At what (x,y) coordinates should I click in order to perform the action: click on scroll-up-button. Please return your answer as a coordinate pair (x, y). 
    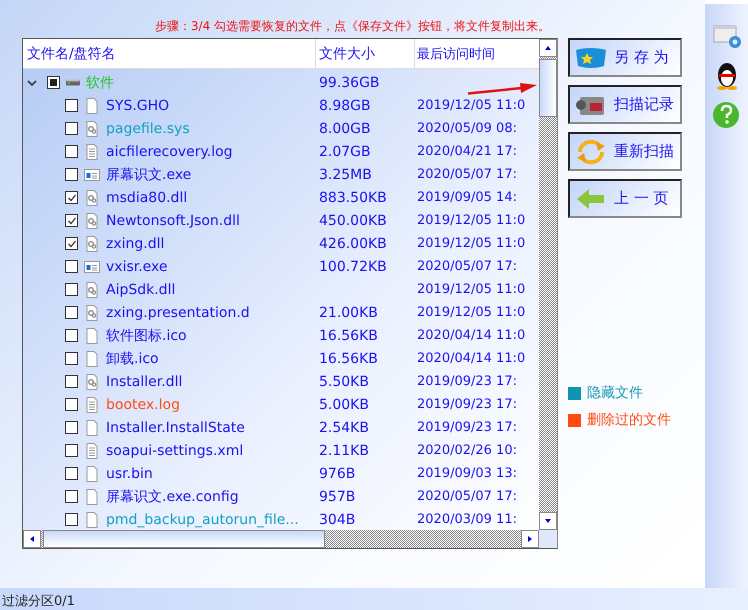
    Looking at the image, I should click on (548, 48).